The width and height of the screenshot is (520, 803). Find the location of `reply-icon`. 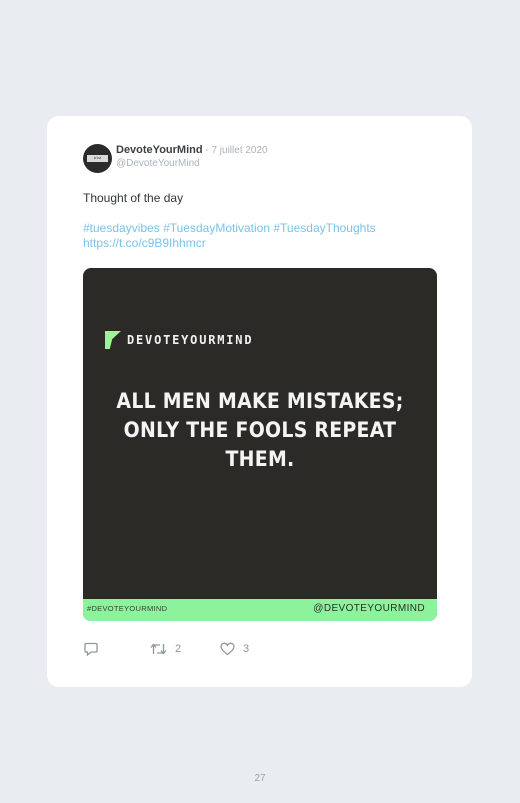

reply-icon is located at coordinates (91, 649).